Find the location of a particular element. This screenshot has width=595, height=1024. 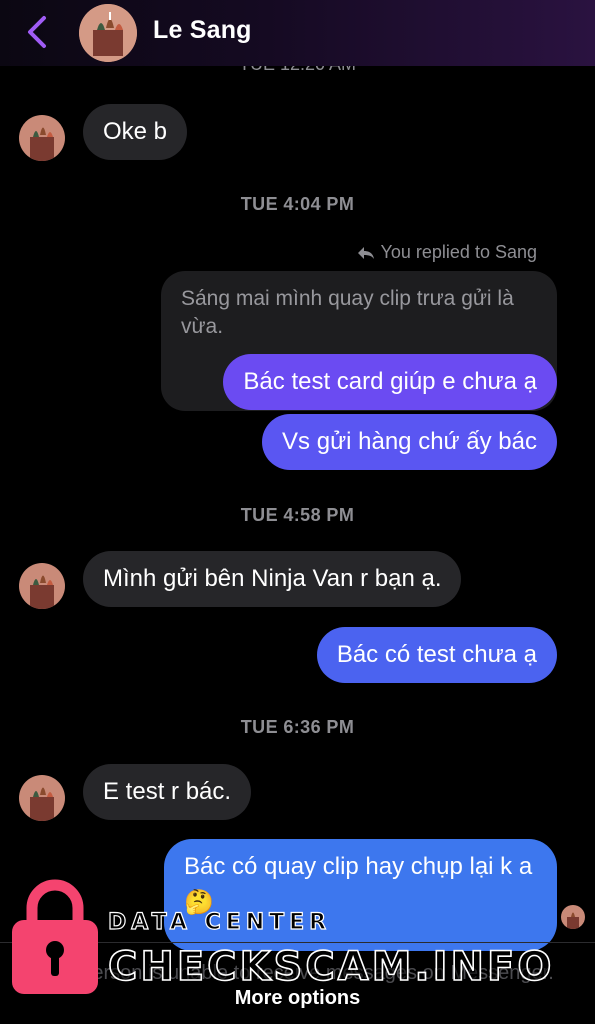

watermark: DATA CENTER CHECKSCAM.INFO is located at coordinates (290, 936).